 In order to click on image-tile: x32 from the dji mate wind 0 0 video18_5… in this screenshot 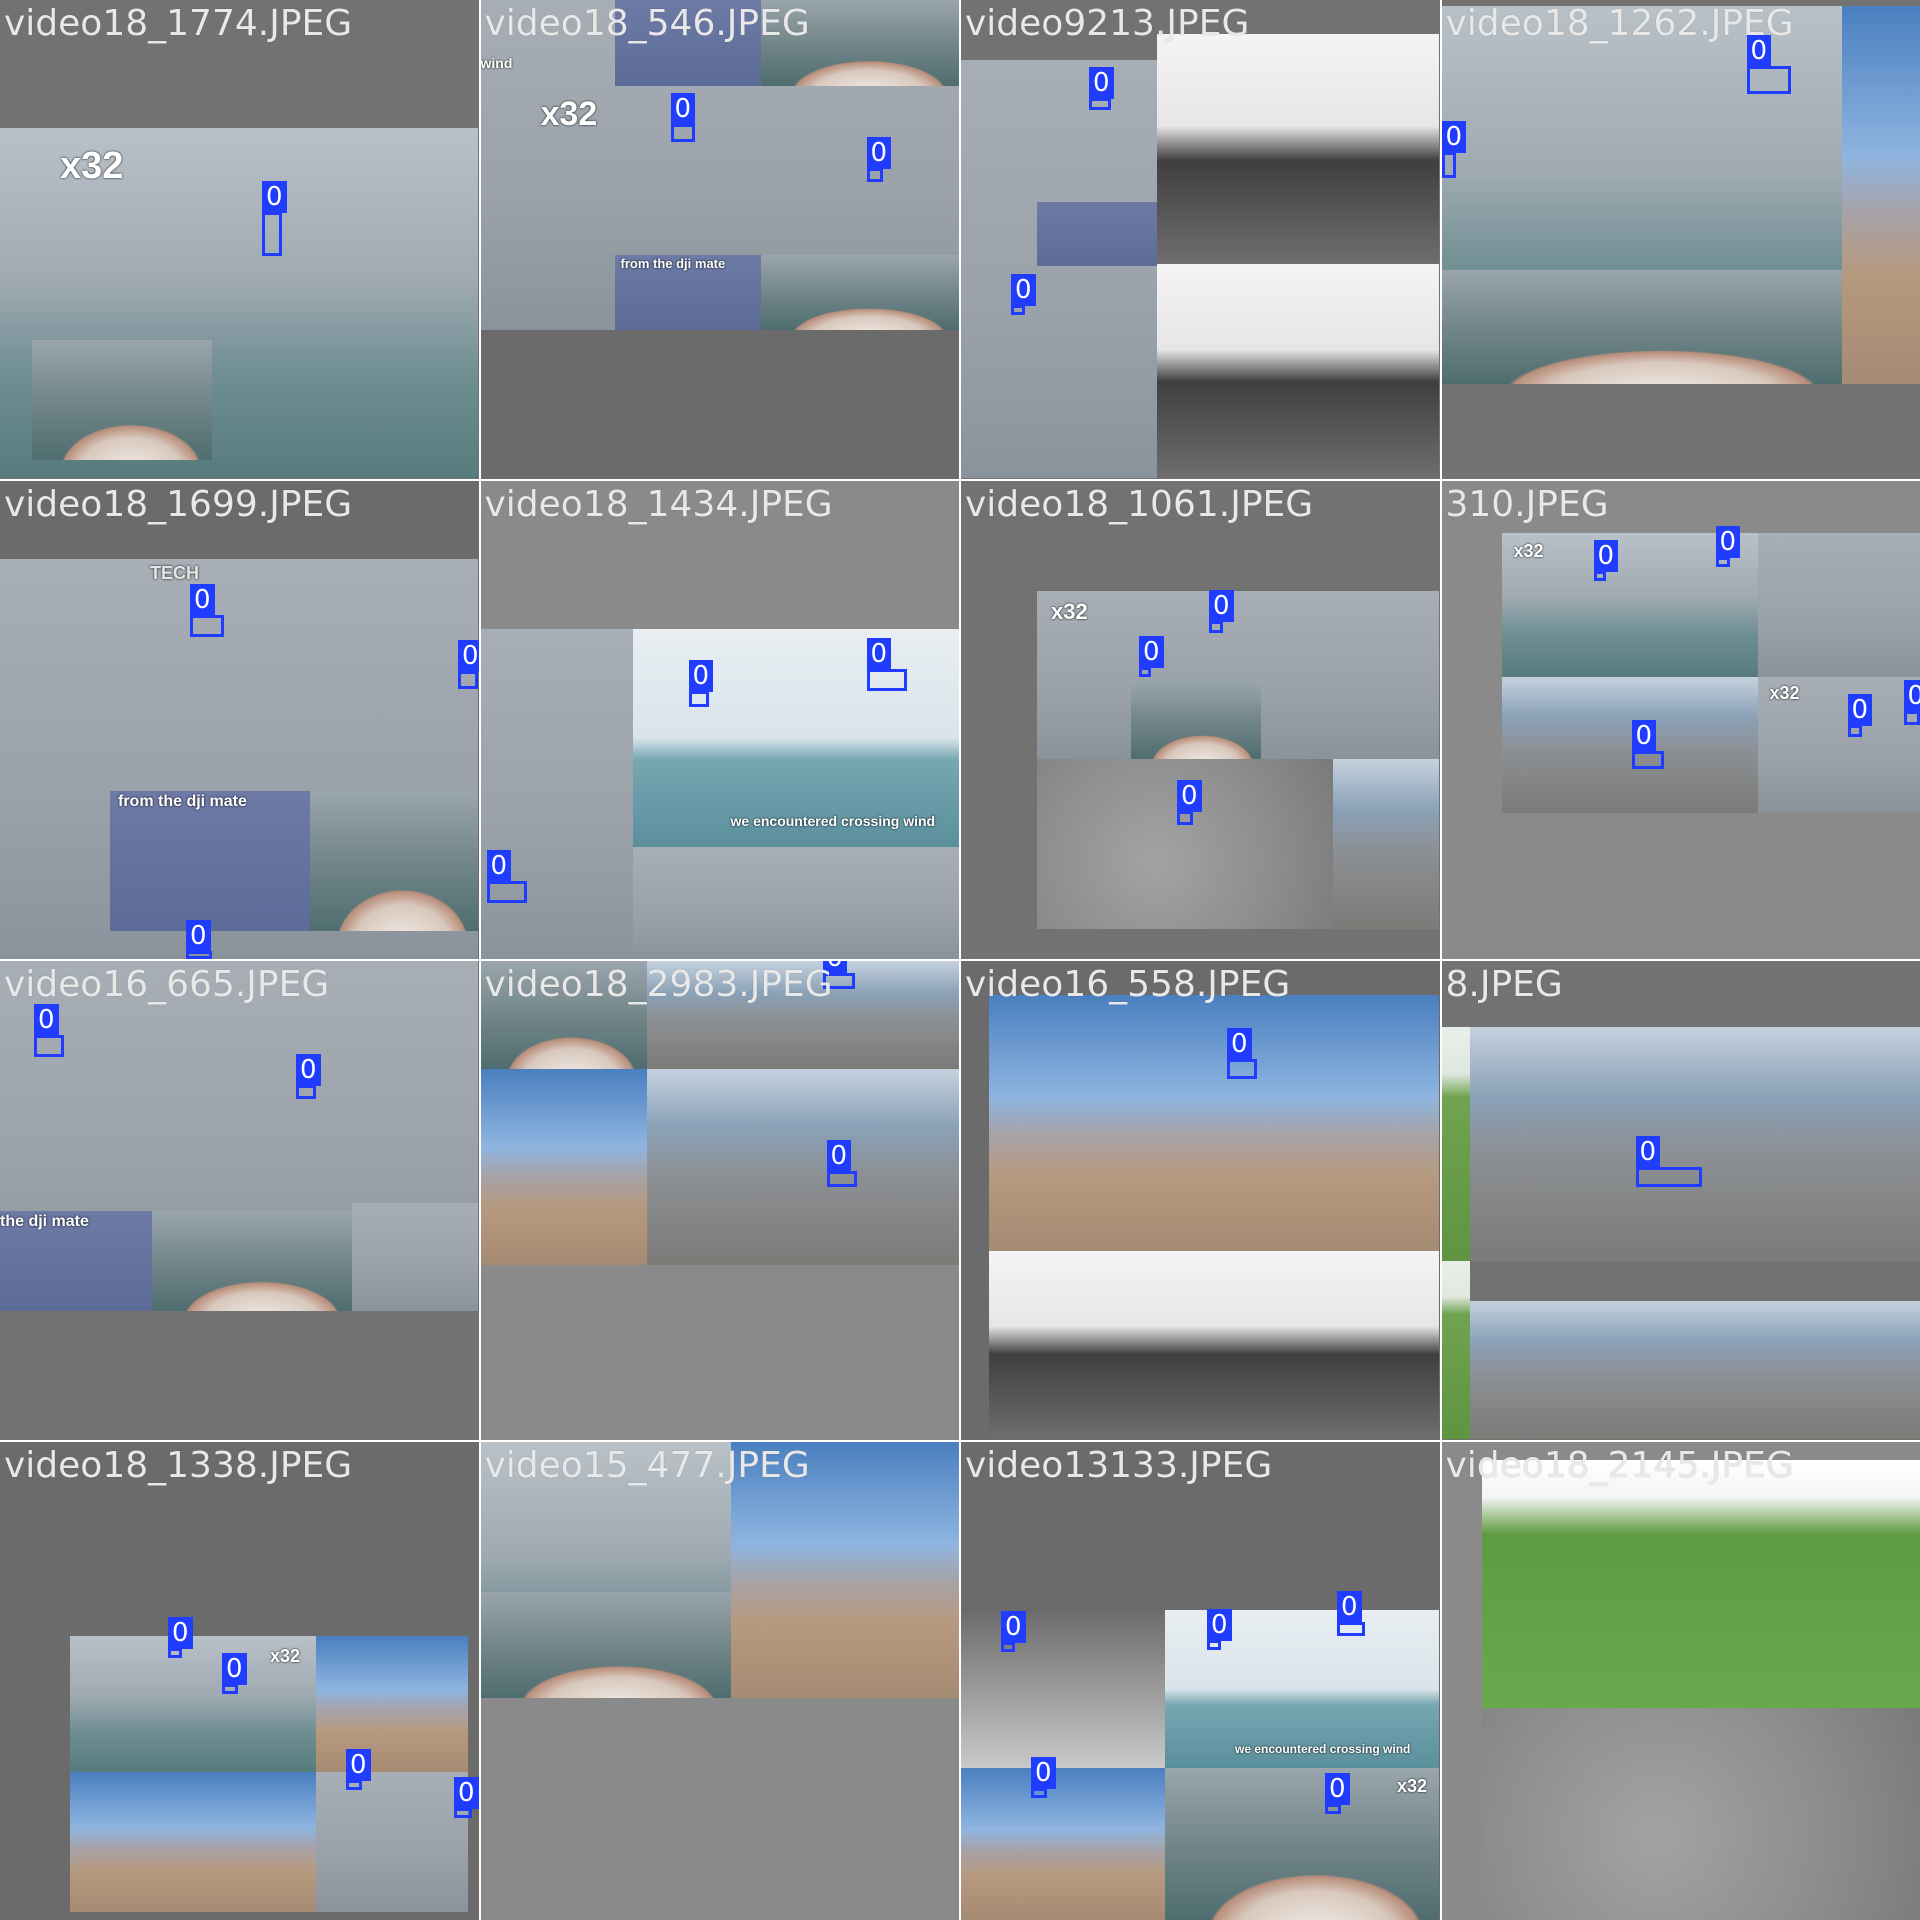, I will do `click(719, 239)`.